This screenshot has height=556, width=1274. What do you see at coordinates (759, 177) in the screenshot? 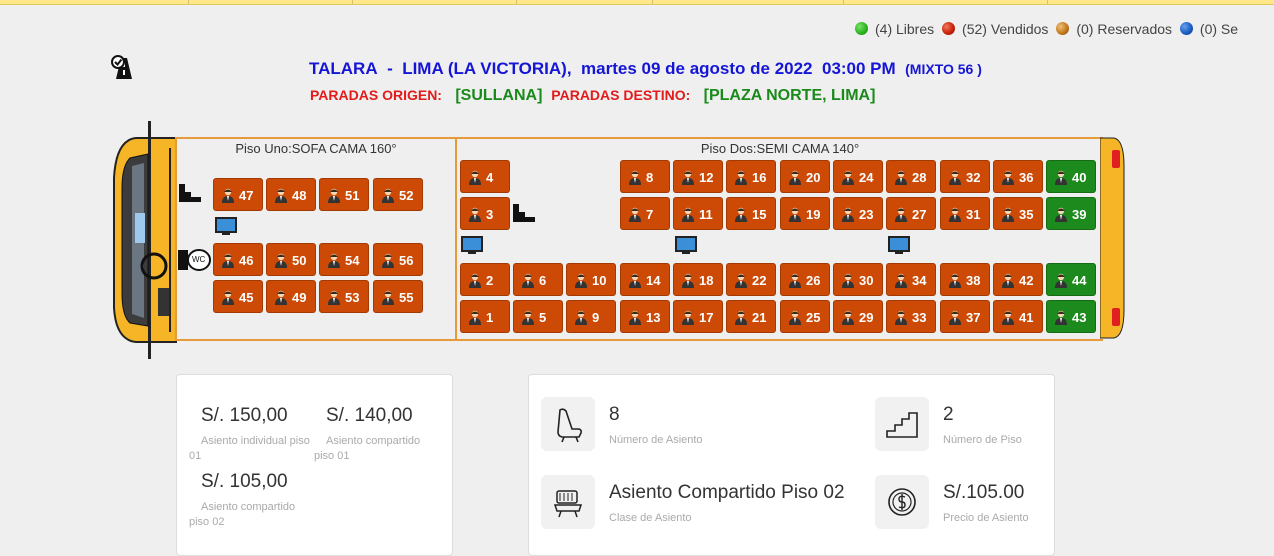
I see `seat-number: 16` at bounding box center [759, 177].